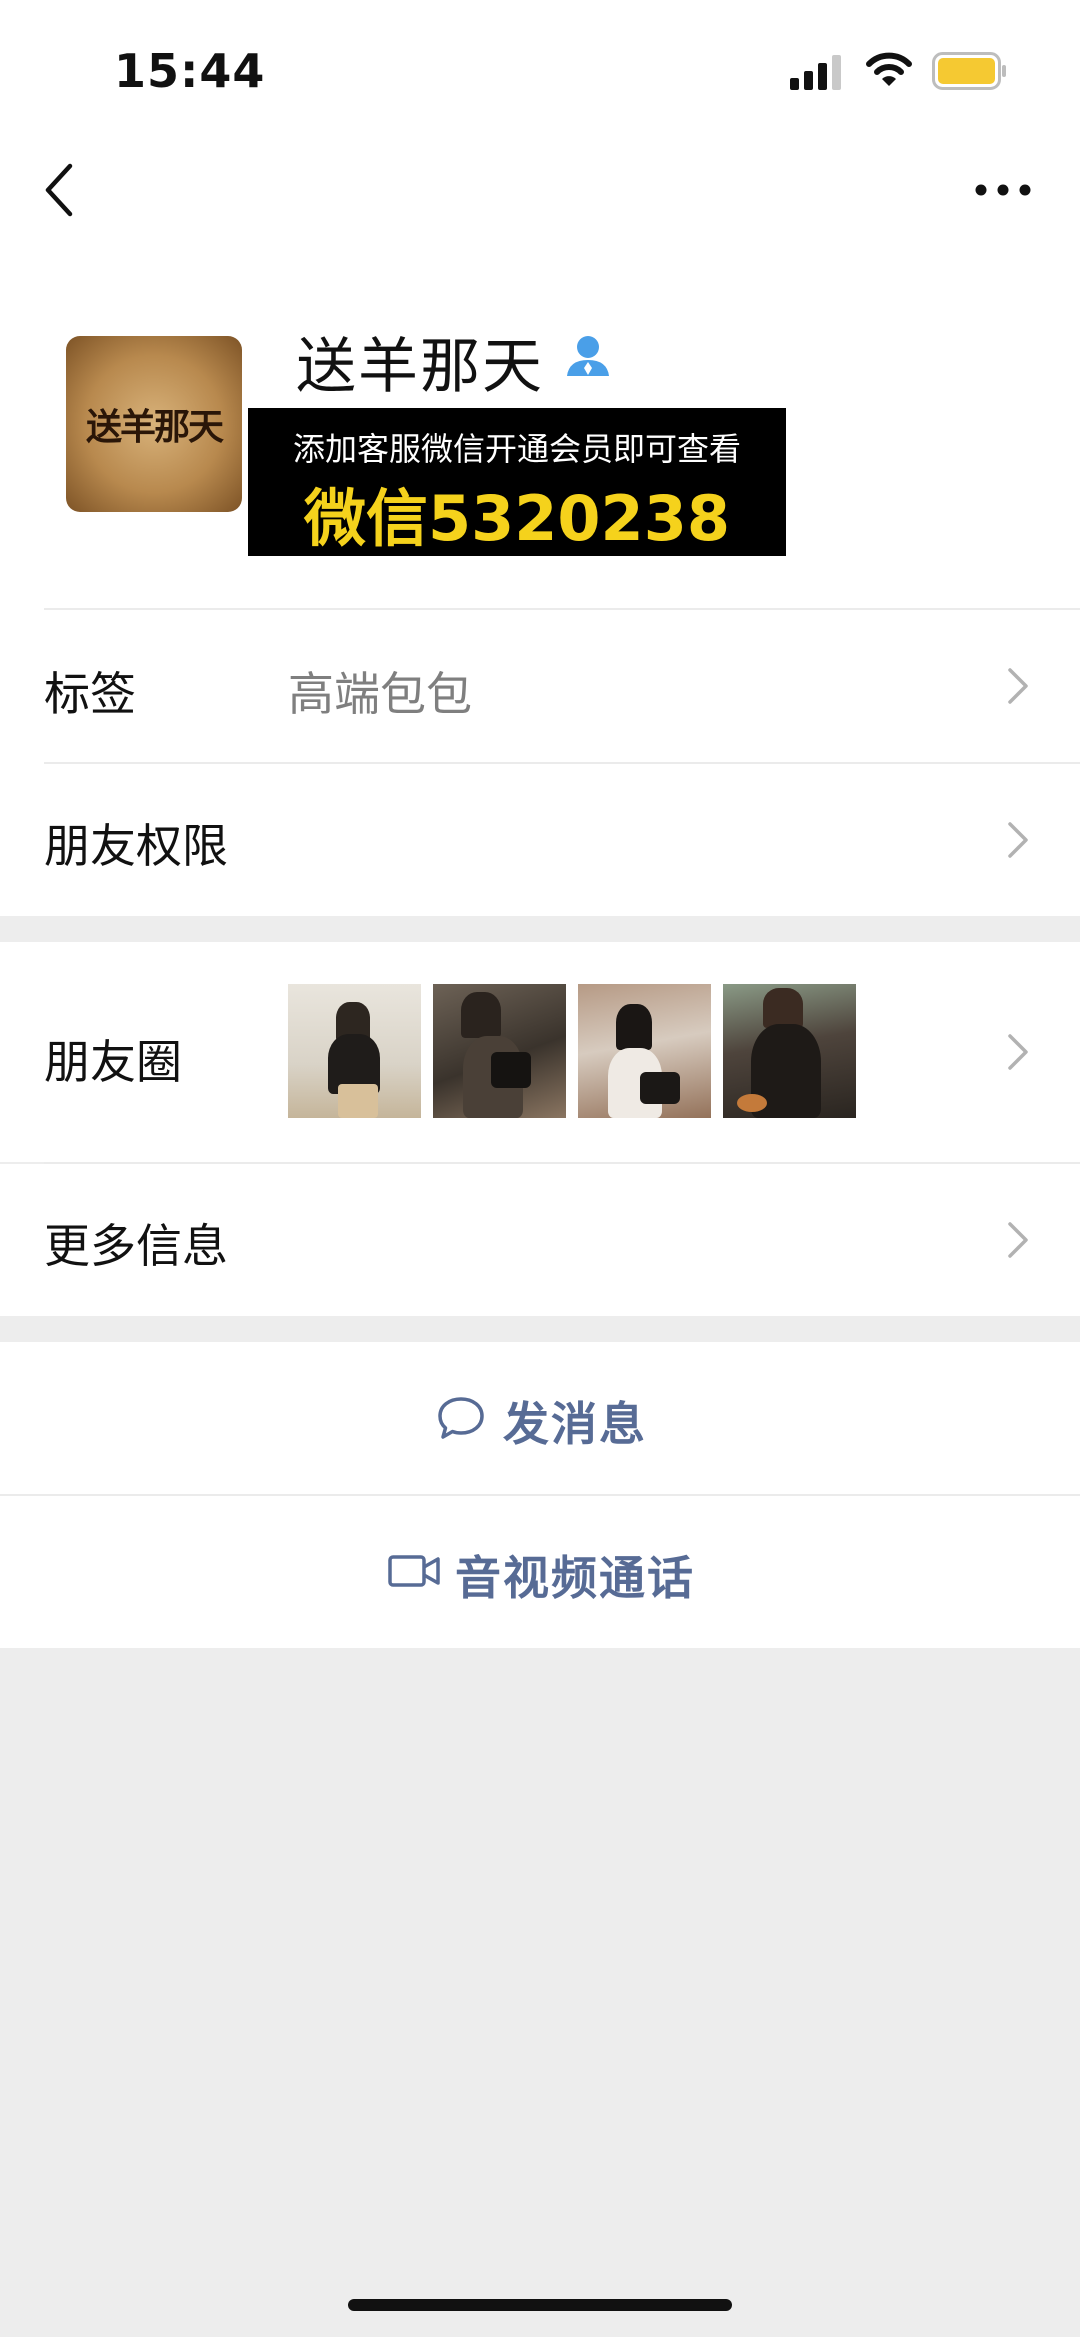 This screenshot has width=1080, height=2337. I want to click on send-message-button: 发消息, so click(540, 1418).